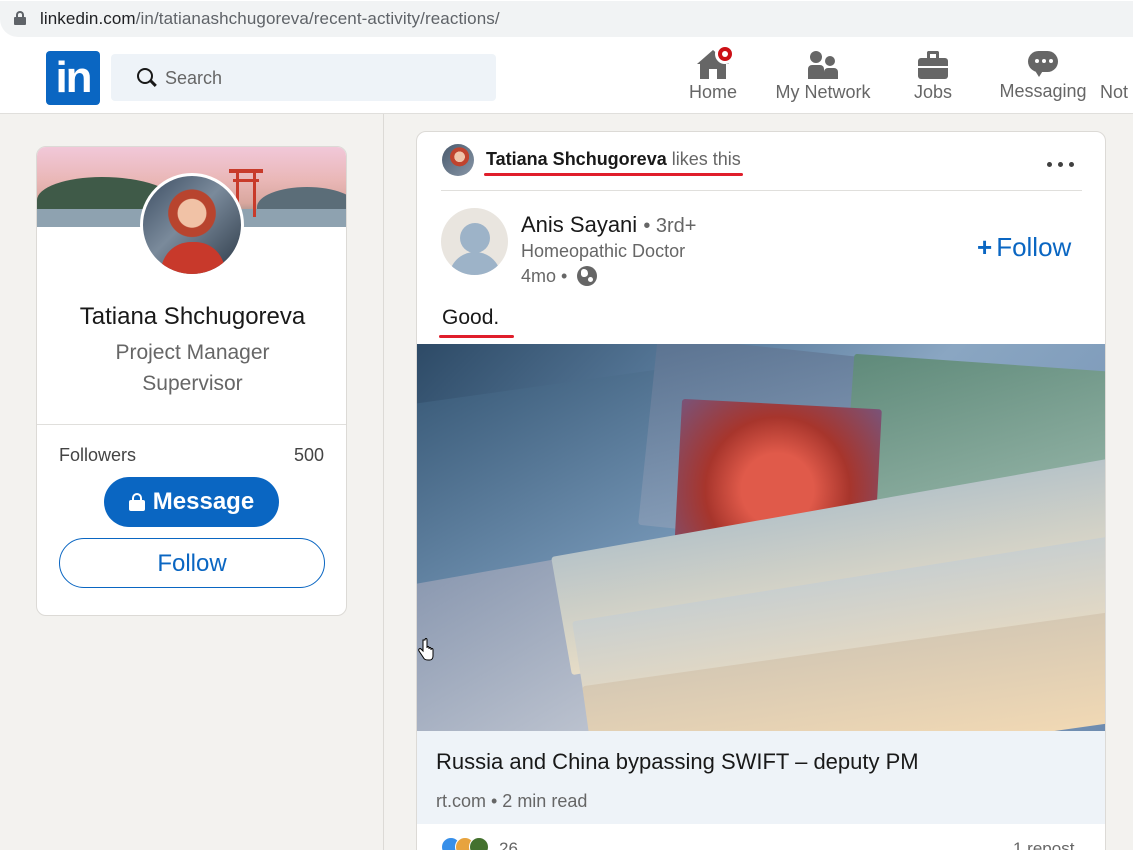 This screenshot has width=1133, height=850. I want to click on nav-home-label: Home, so click(712, 92).